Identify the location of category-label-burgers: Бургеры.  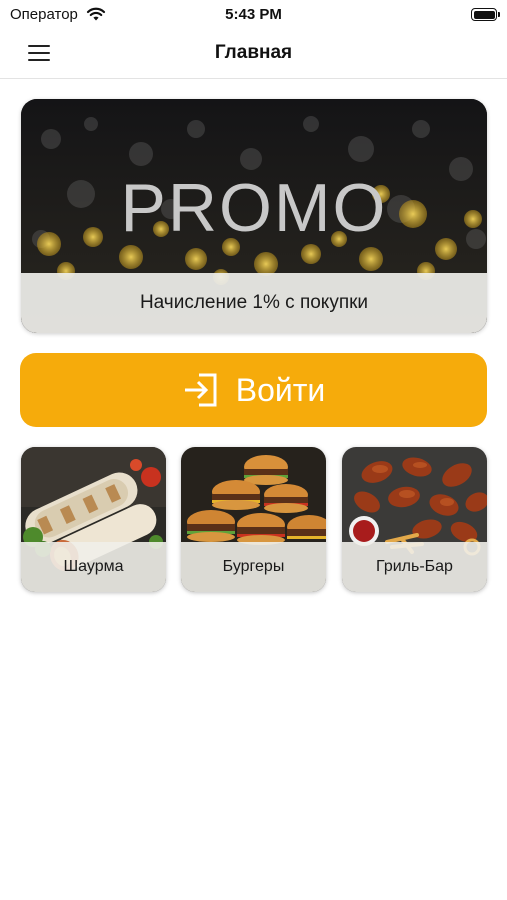
(253, 567).